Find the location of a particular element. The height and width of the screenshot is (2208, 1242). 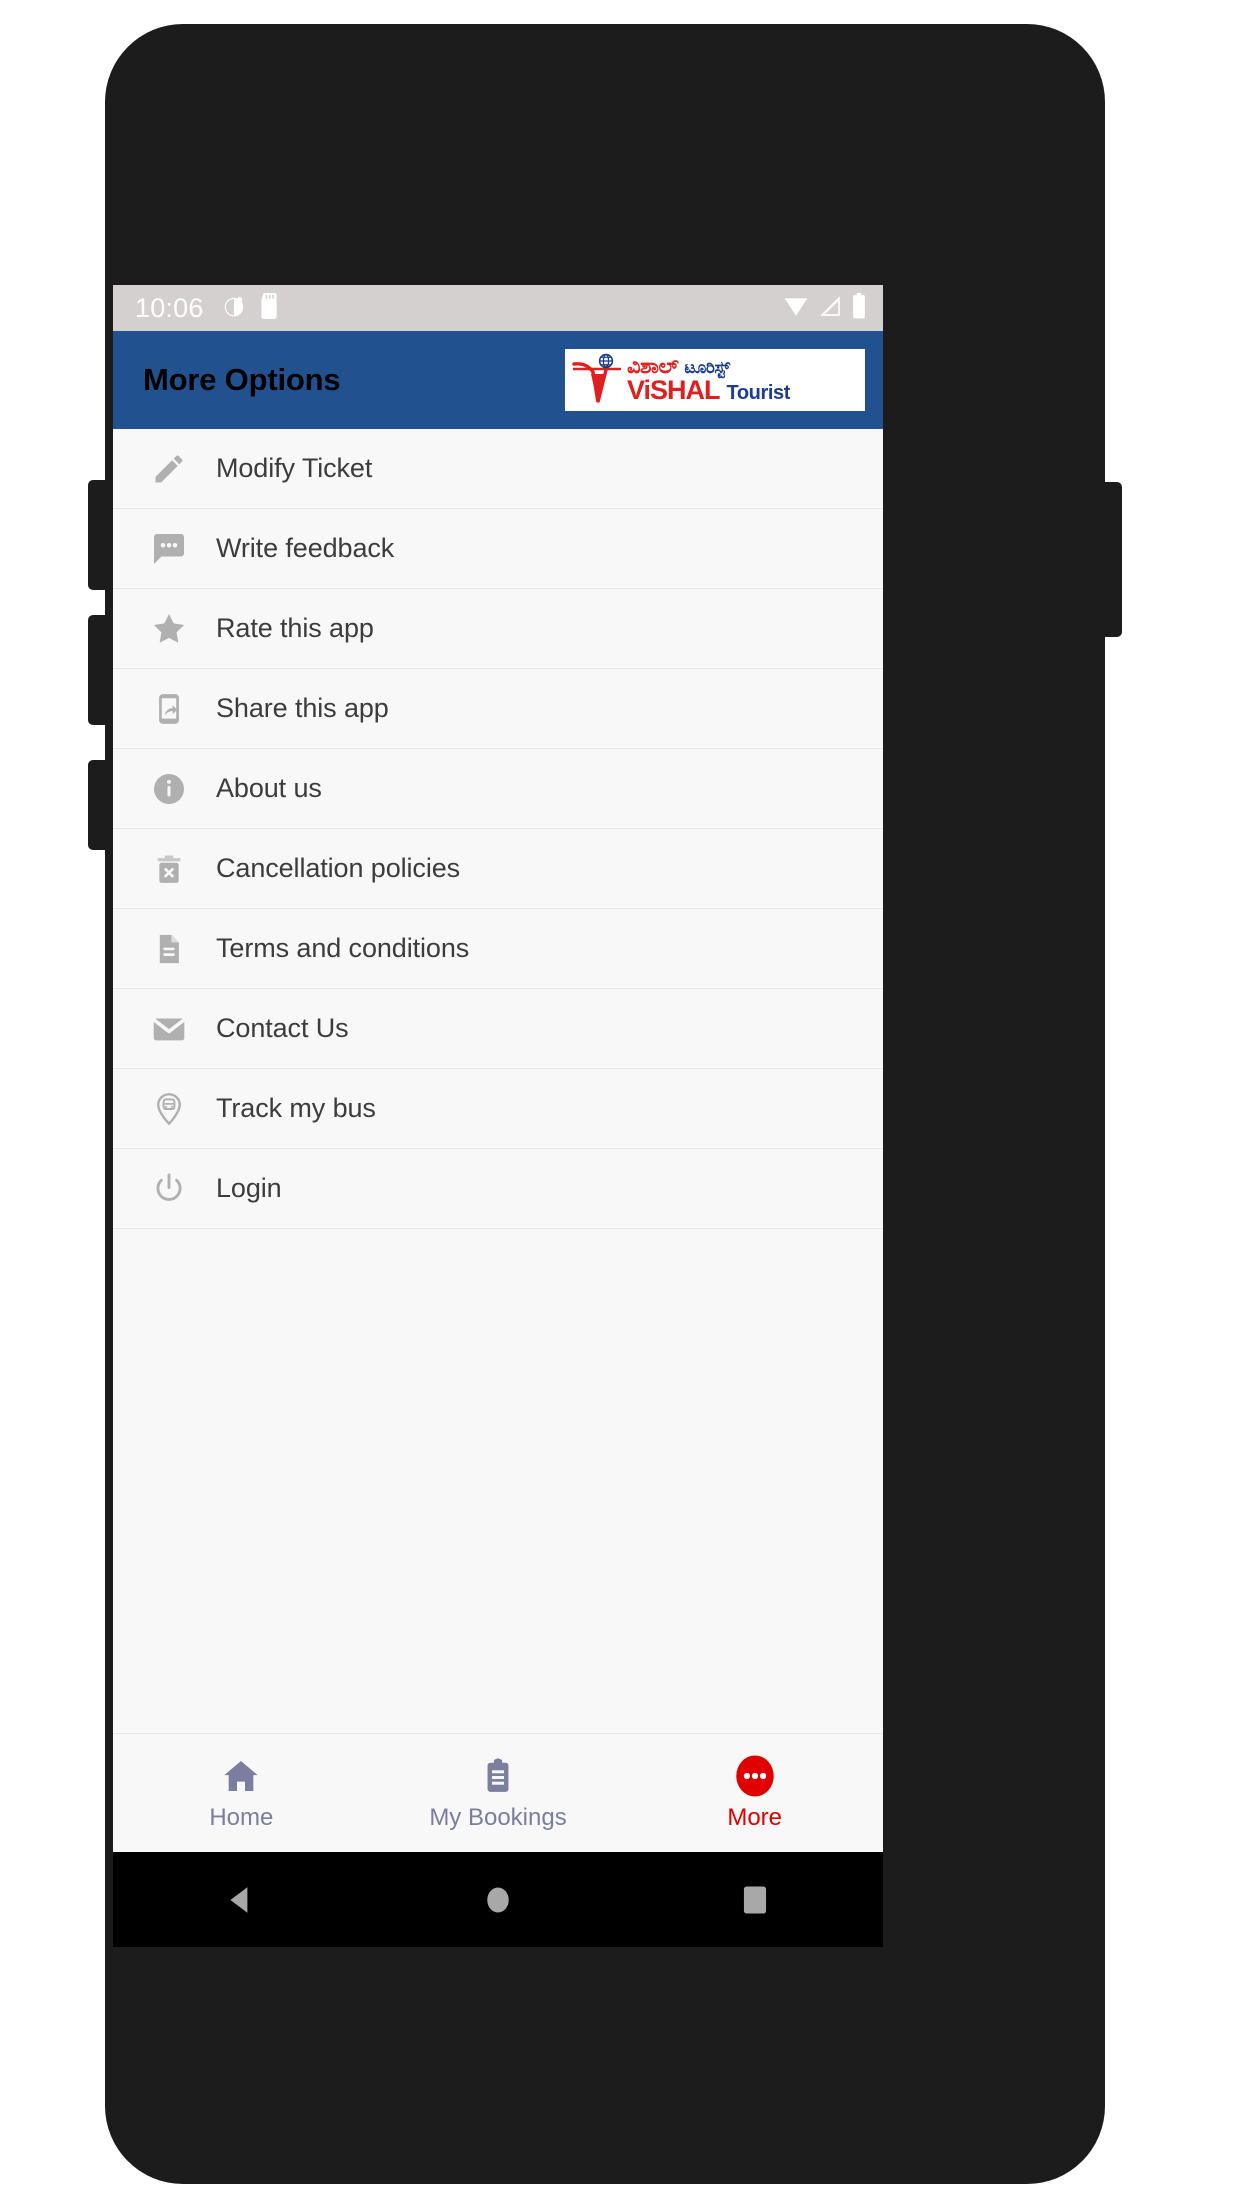

pencil-icon is located at coordinates (169, 469).